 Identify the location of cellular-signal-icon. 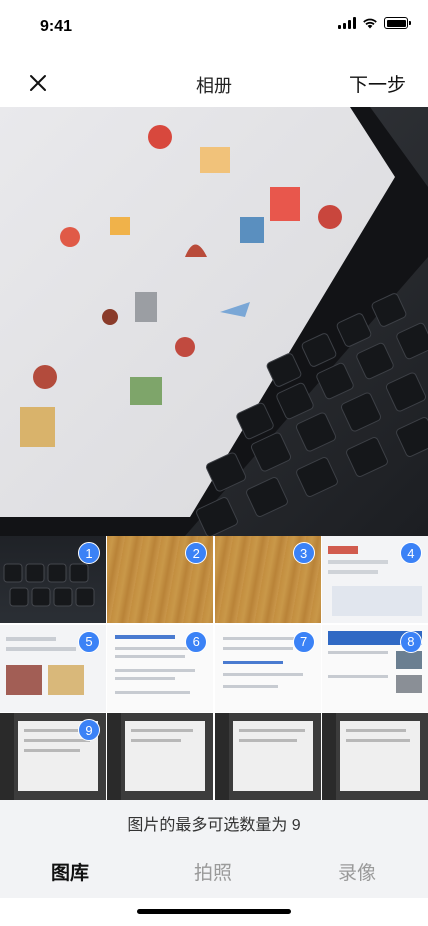
(347, 23).